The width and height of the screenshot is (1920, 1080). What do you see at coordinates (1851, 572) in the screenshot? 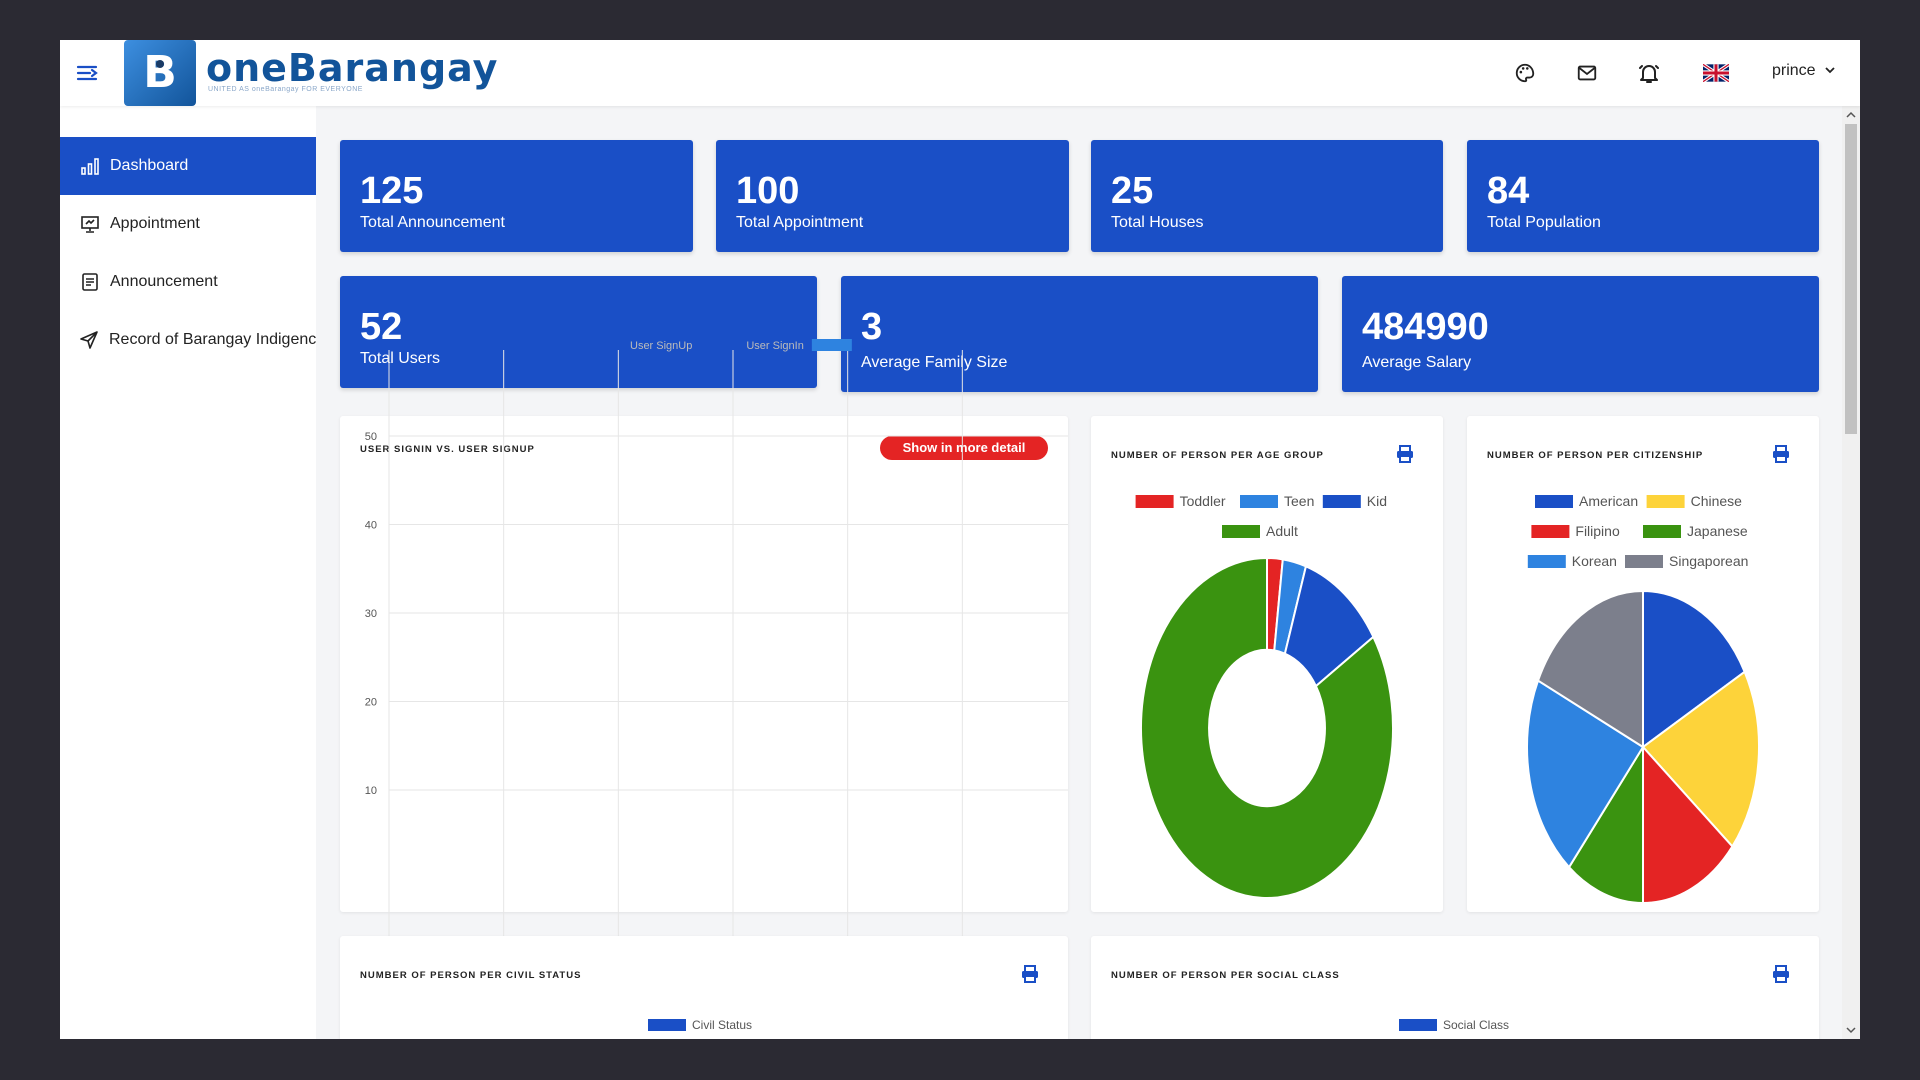
I see `page-scrollbar` at bounding box center [1851, 572].